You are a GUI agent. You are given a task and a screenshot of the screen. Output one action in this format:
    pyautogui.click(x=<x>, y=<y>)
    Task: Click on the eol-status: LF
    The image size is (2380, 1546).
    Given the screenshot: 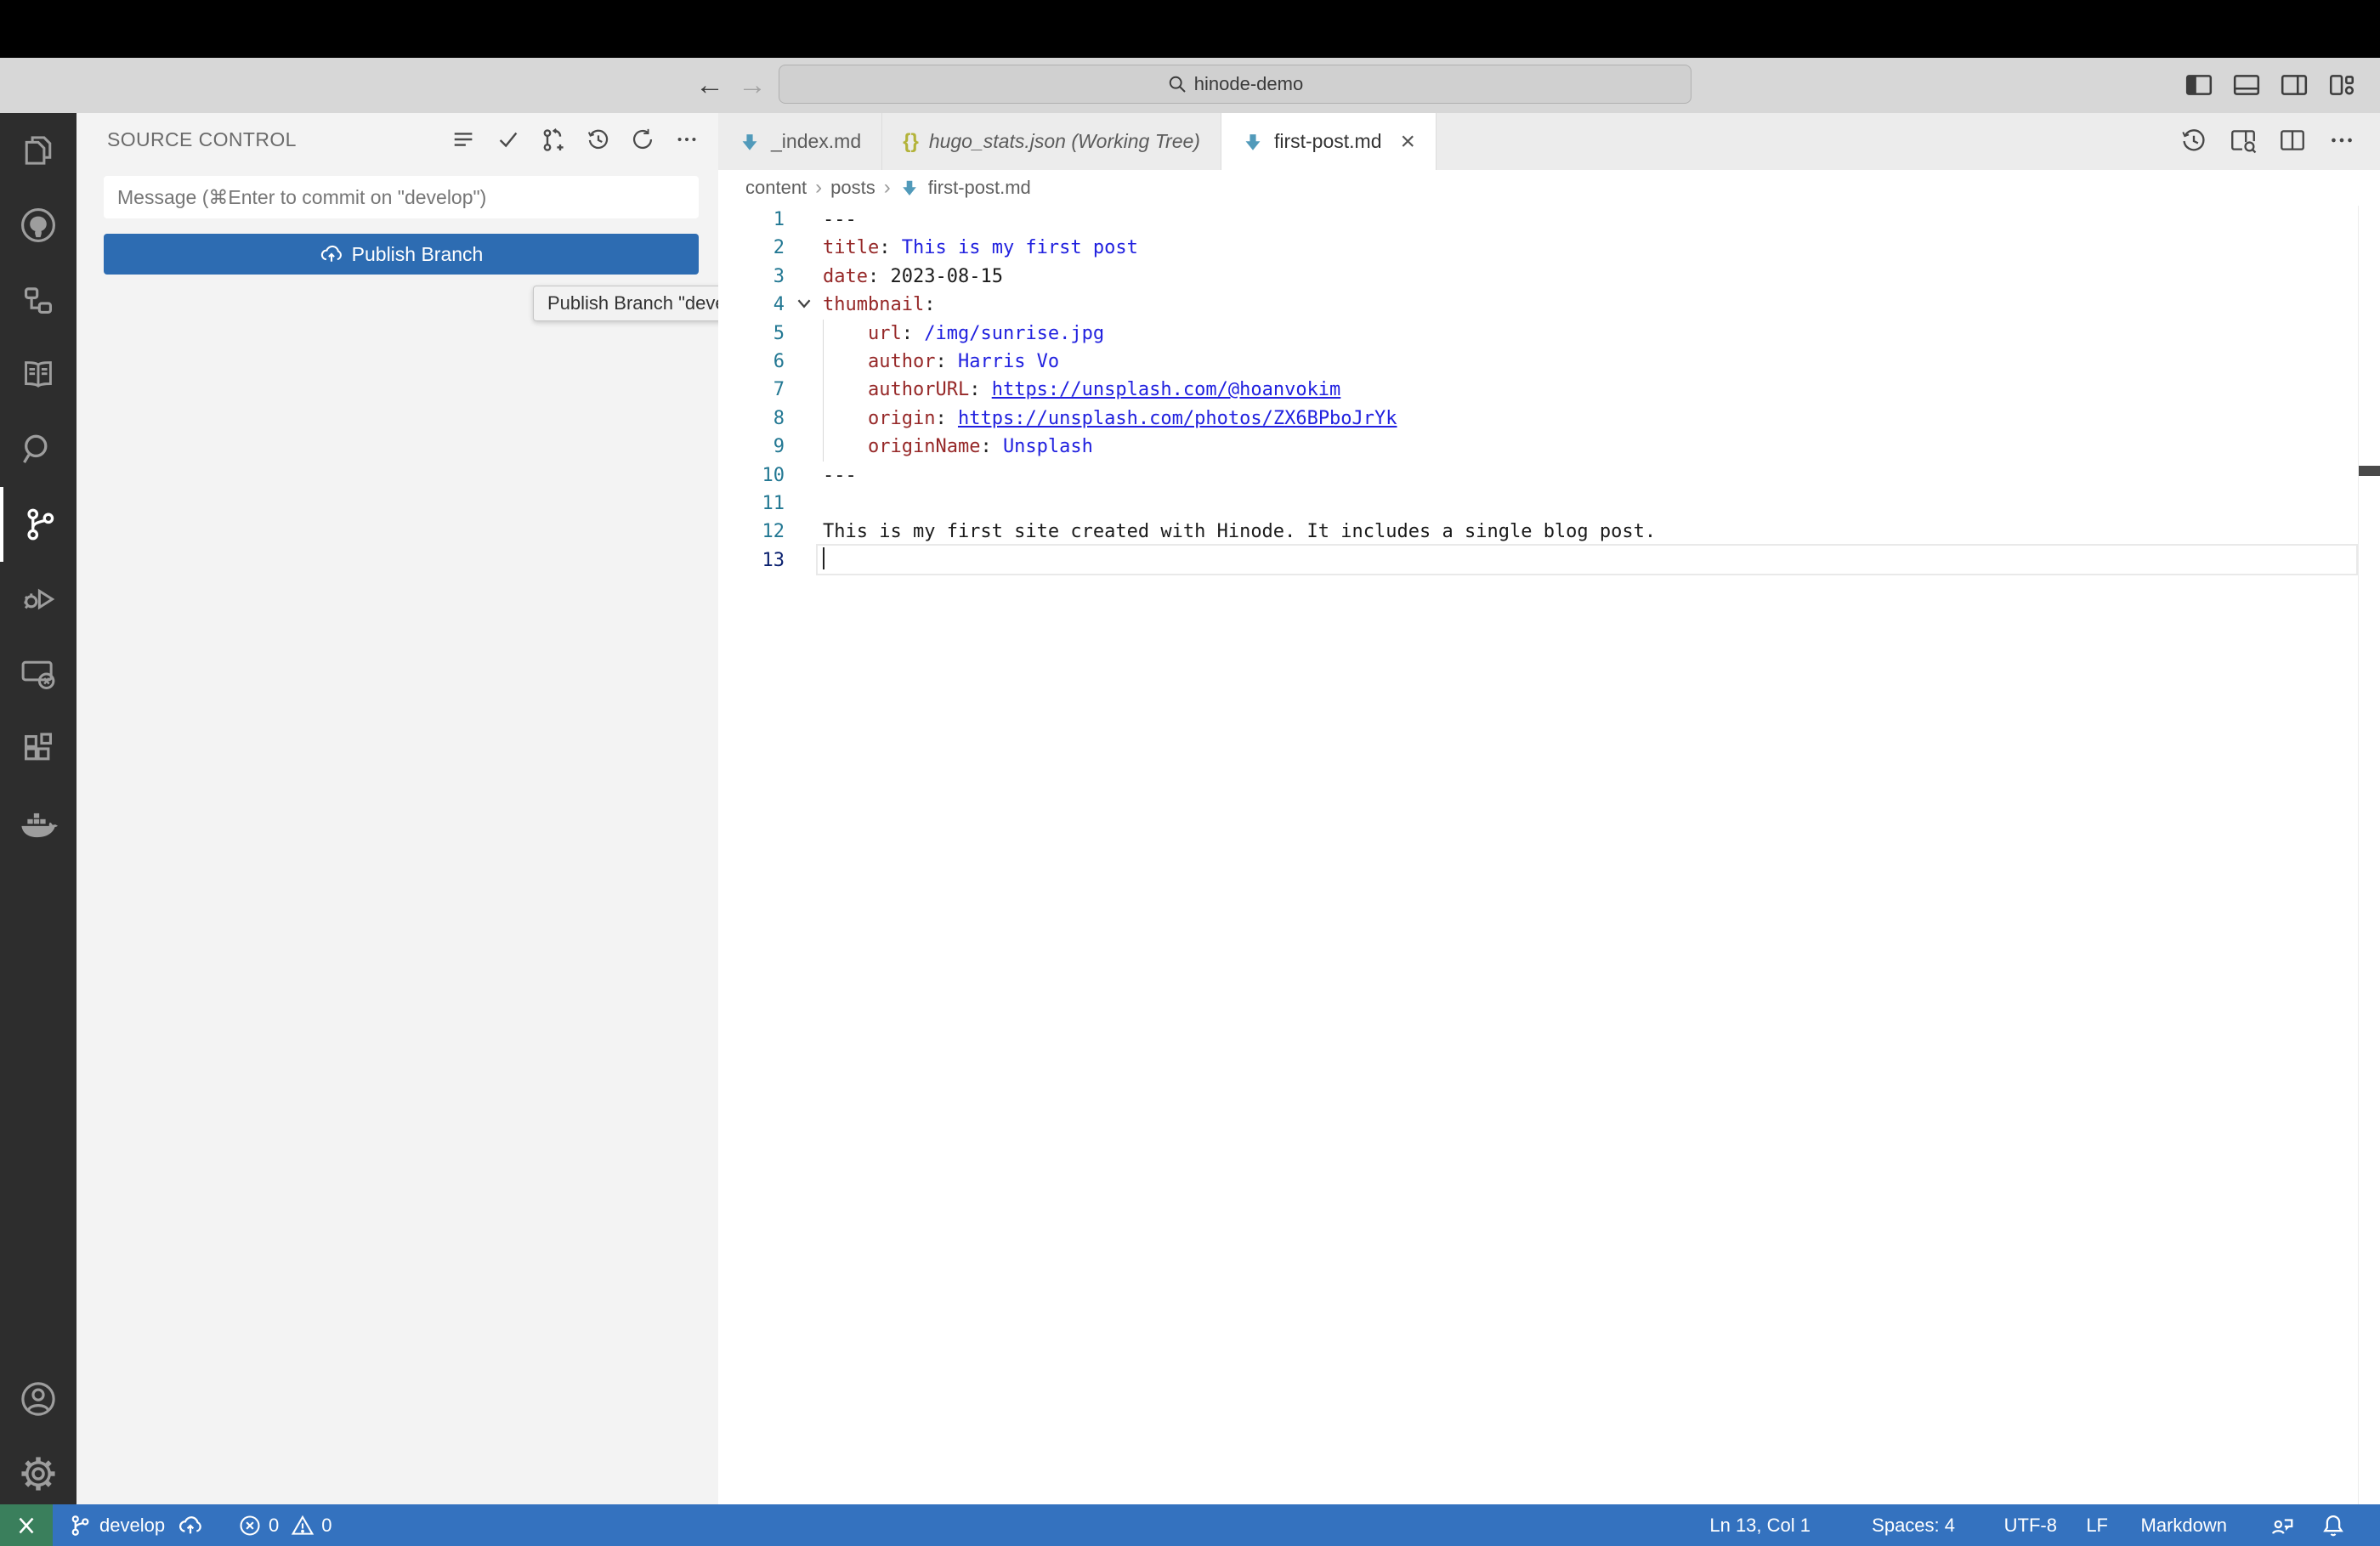 What is the action you would take?
    pyautogui.click(x=2097, y=1525)
    